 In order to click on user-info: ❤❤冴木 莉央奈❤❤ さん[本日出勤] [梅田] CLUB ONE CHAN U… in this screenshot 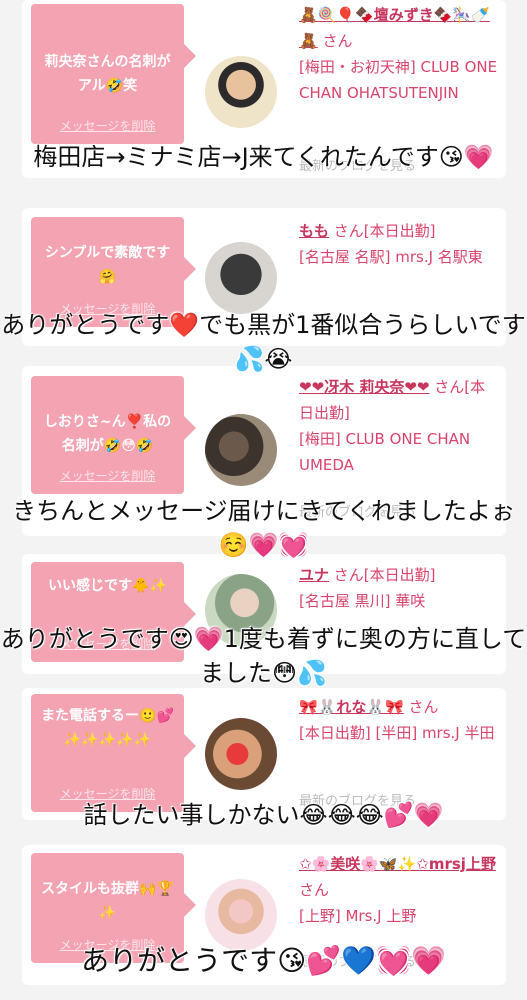, I will do `click(399, 426)`.